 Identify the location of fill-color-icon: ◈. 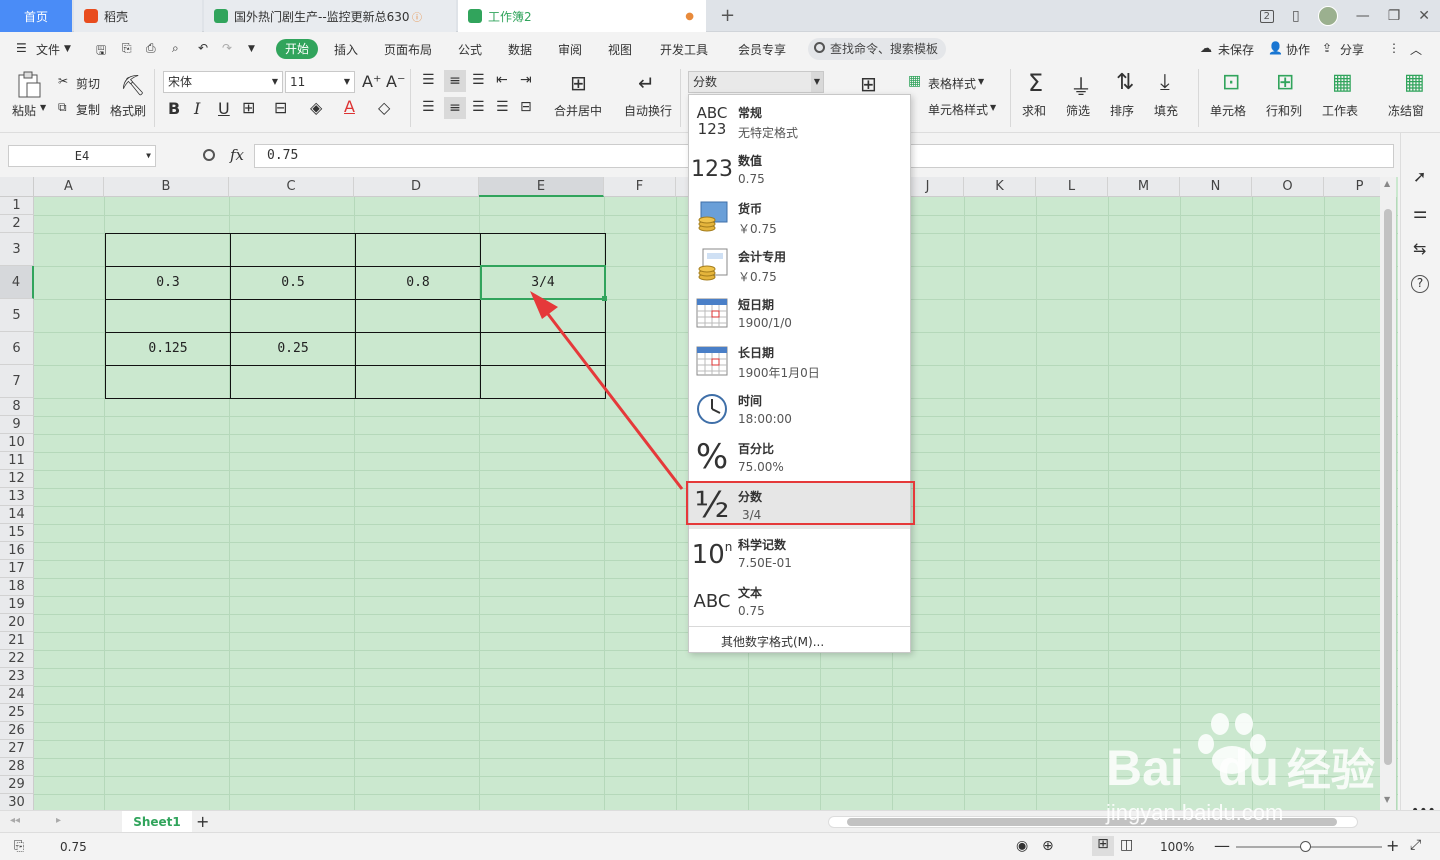
(316, 107).